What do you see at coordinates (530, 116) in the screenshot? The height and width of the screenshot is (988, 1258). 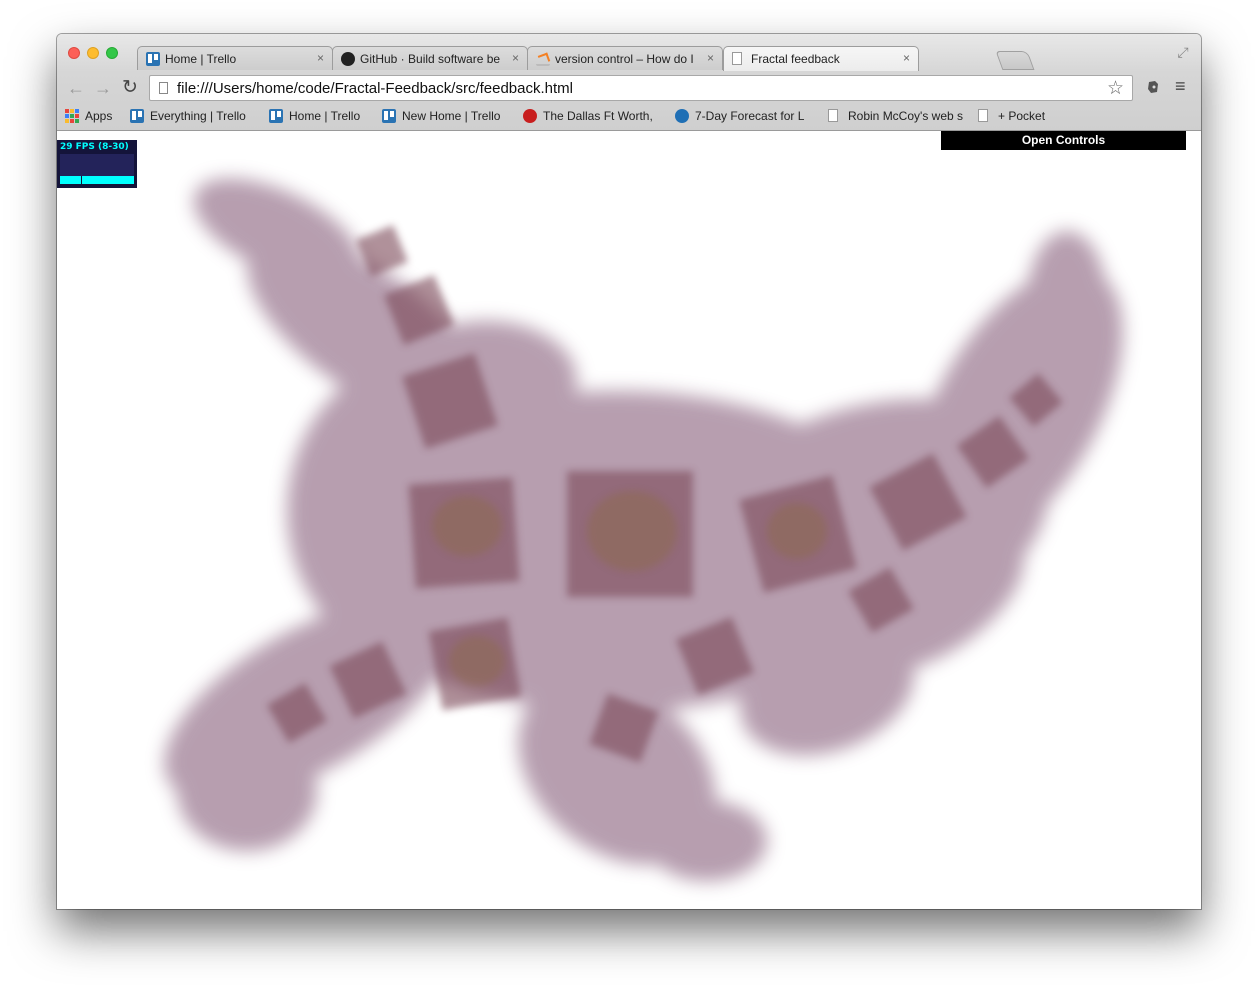 I see `dallas-icon` at bounding box center [530, 116].